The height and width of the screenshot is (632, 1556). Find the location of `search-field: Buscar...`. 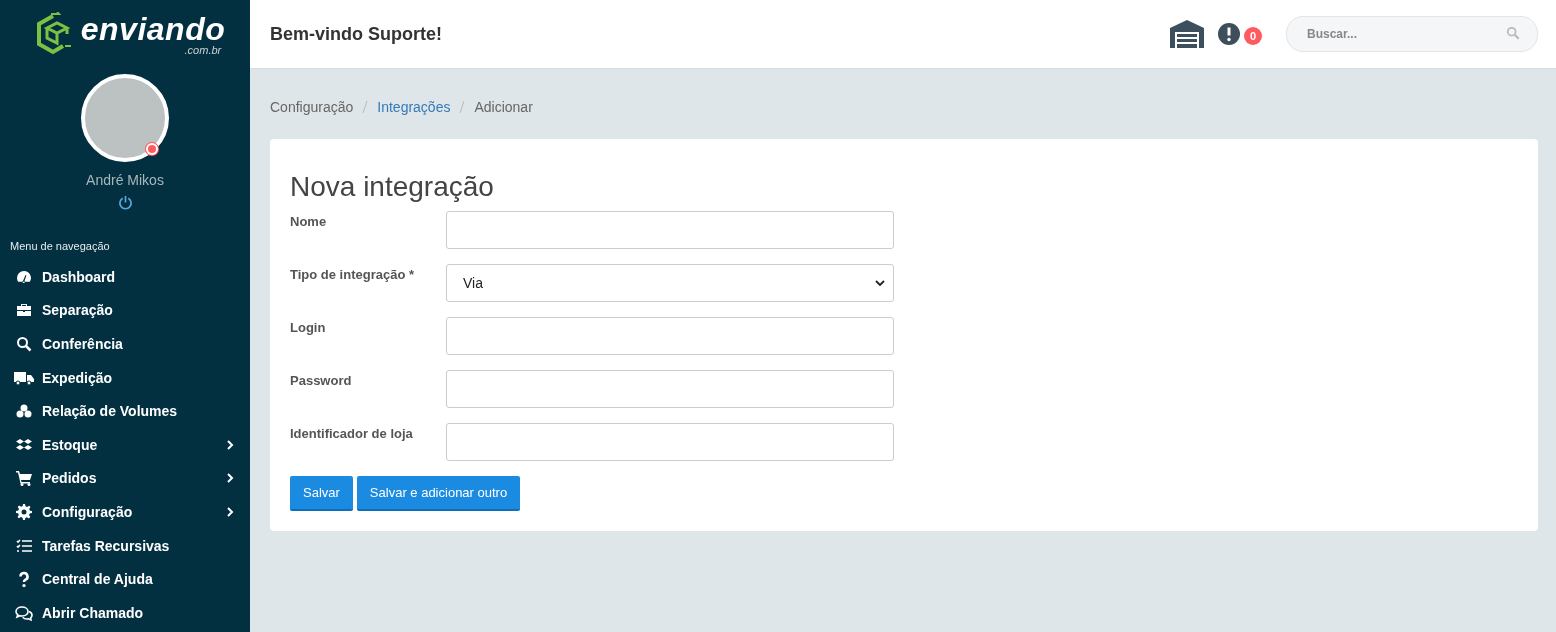

search-field: Buscar... is located at coordinates (1412, 34).